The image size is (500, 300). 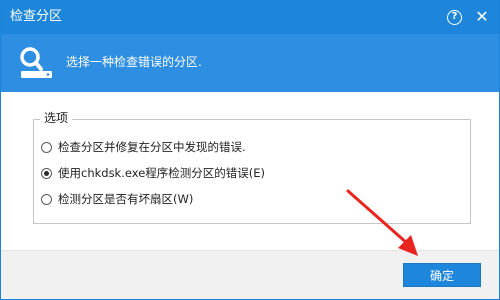 I want to click on title-bar: 检查分区 ? ✕, so click(x=250, y=17).